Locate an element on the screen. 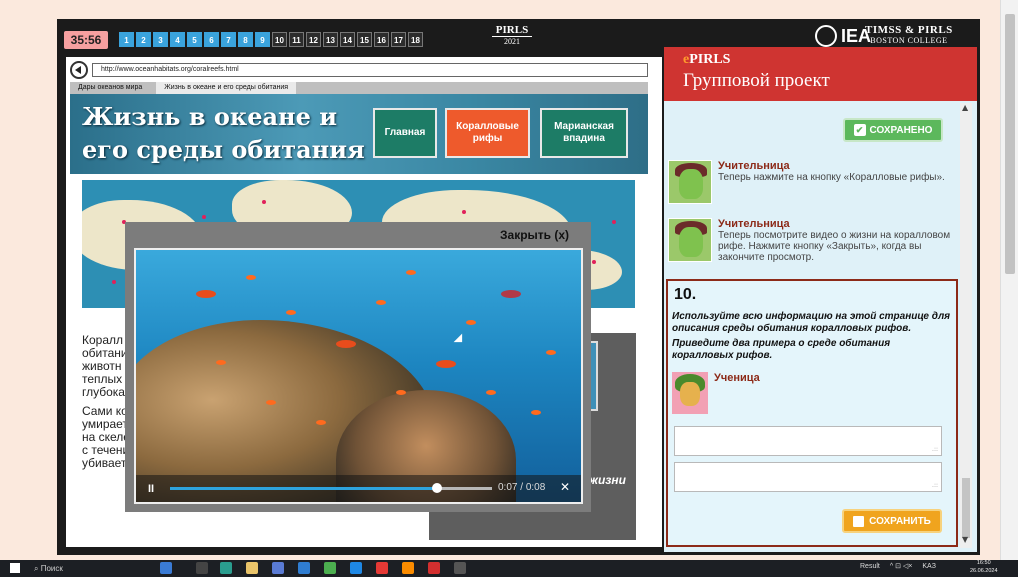  video-progress-bar is located at coordinates (331, 488).